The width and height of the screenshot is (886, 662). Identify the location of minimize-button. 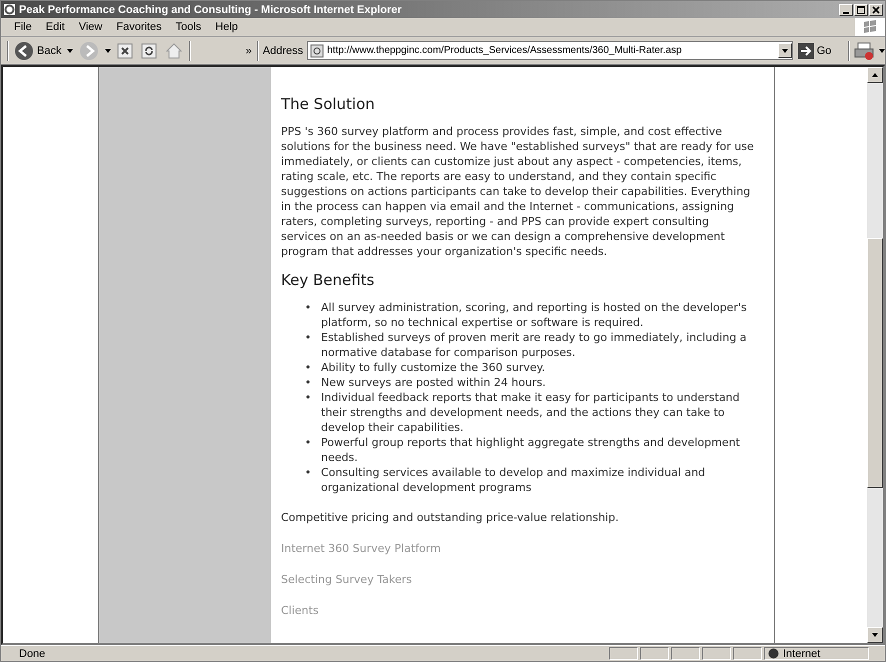
(846, 10).